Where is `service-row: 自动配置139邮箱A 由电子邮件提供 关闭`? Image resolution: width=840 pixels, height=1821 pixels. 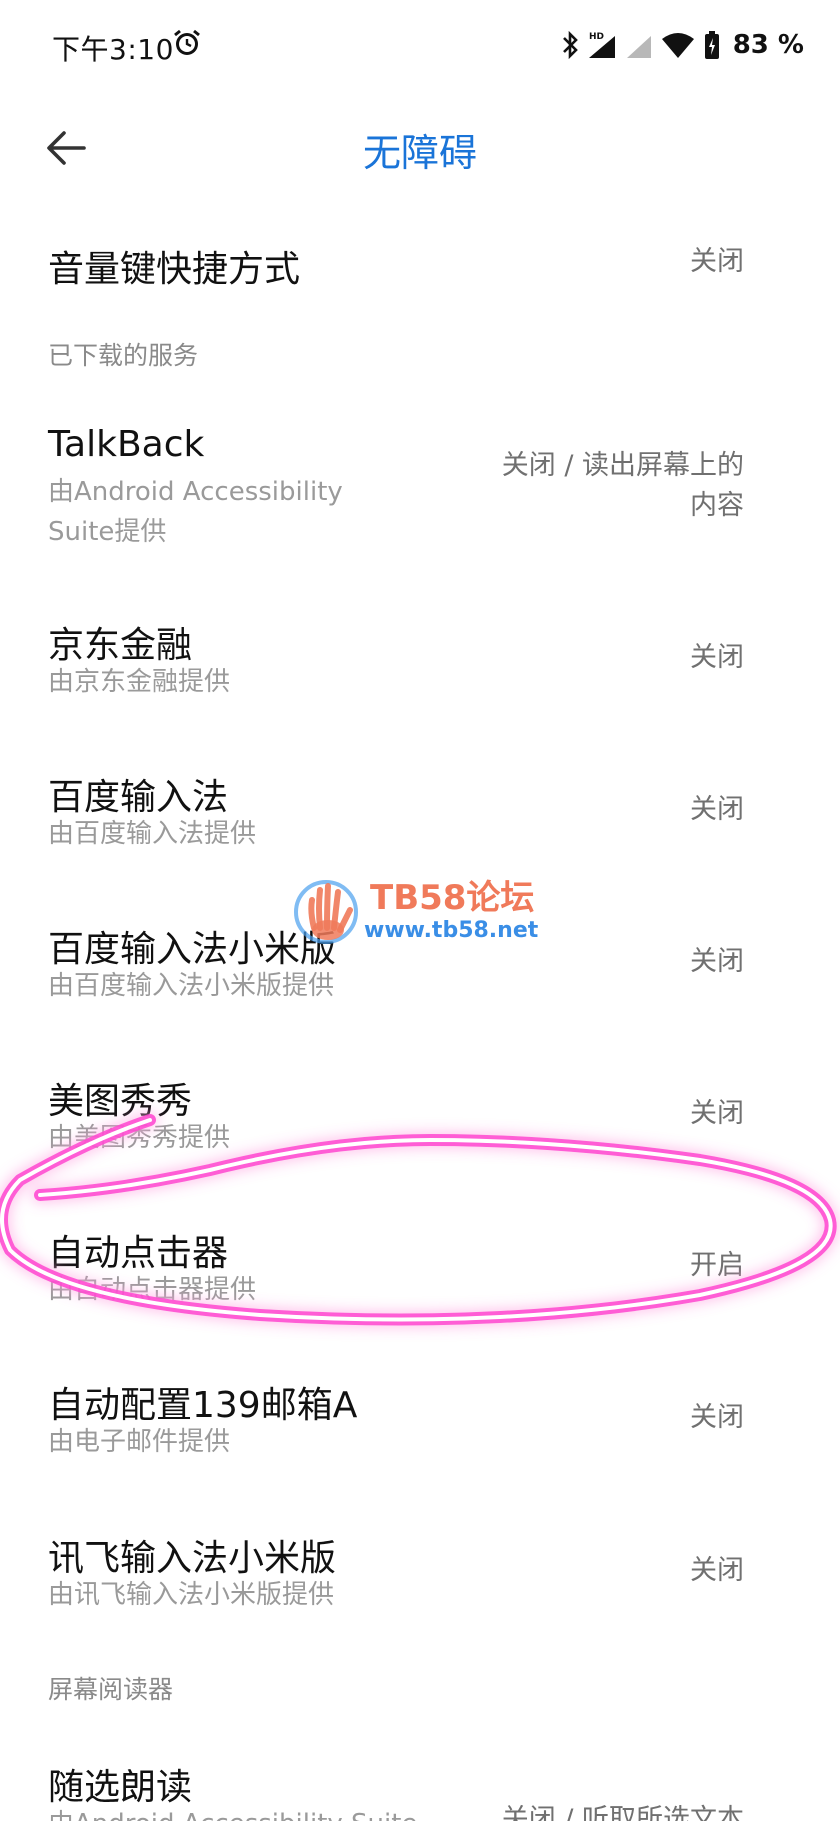
service-row: 自动配置139邮箱A 由电子邮件提供 关闭 is located at coordinates (420, 1420).